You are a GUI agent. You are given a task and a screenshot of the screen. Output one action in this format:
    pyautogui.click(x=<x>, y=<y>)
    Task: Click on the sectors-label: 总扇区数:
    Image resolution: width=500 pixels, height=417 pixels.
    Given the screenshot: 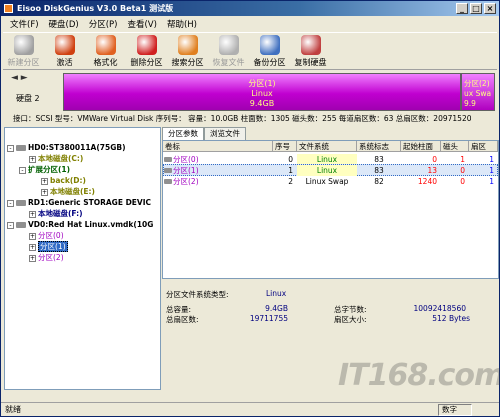 What is the action you would take?
    pyautogui.click(x=182, y=319)
    